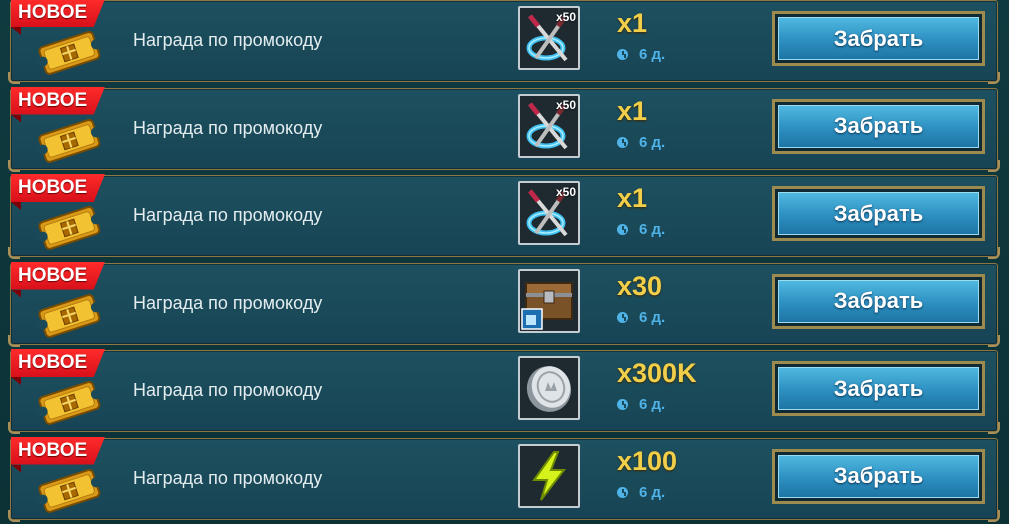  I want to click on reward-quantity: x300K, so click(657, 373).